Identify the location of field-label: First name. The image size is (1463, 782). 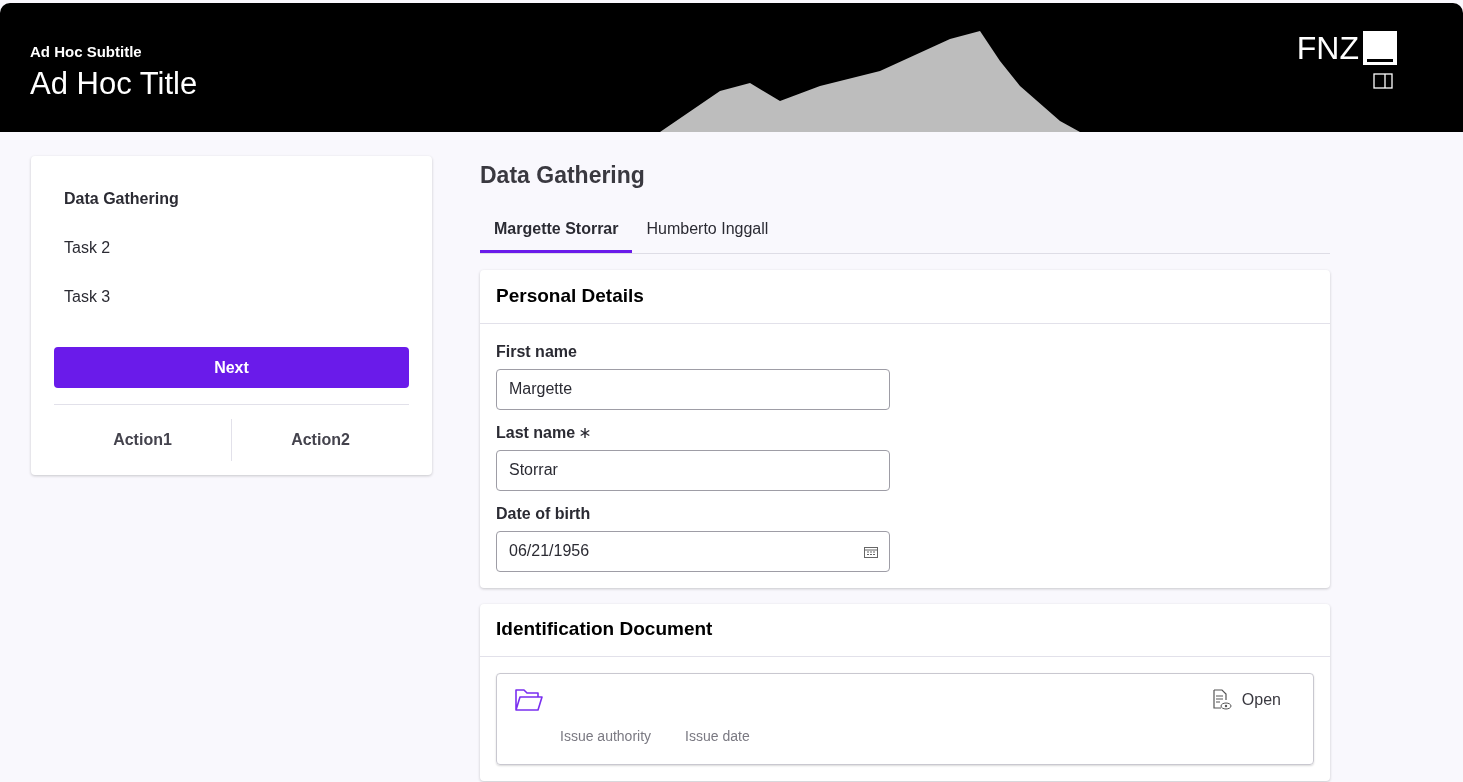
(536, 351).